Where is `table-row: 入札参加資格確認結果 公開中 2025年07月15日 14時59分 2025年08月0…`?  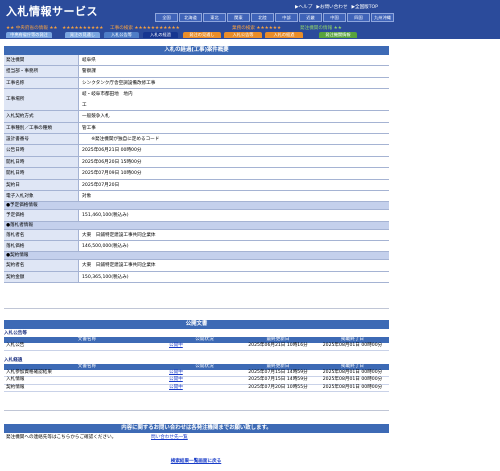
table-row: 入札参加資格確認結果 公開中 2025年07月15日 14時59分 2025年08月0… is located at coordinates (196, 373).